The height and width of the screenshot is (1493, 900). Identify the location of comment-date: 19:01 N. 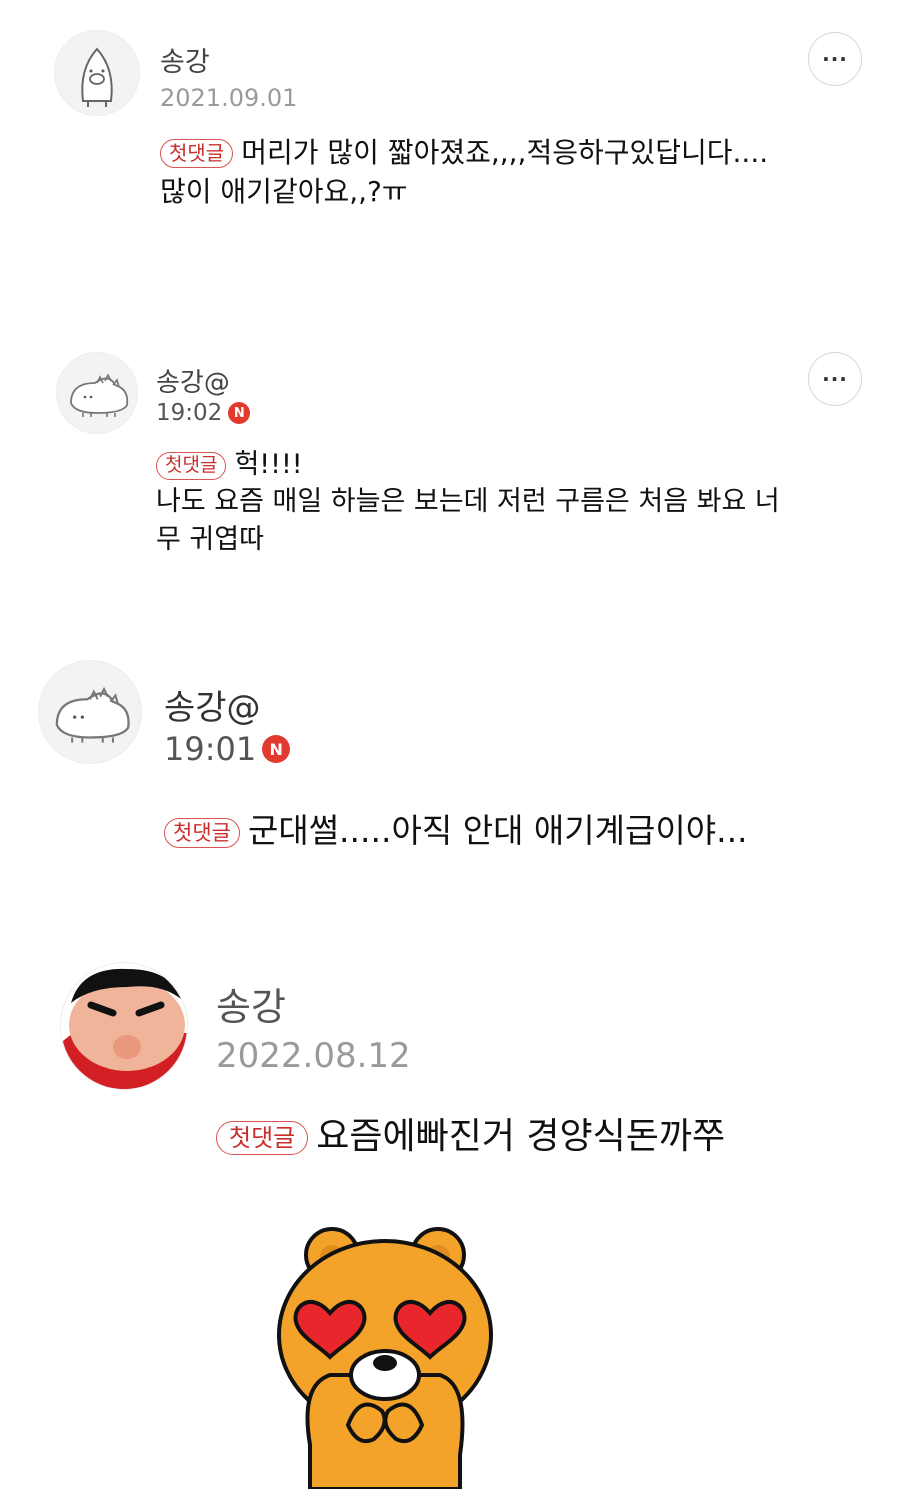
(227, 749).